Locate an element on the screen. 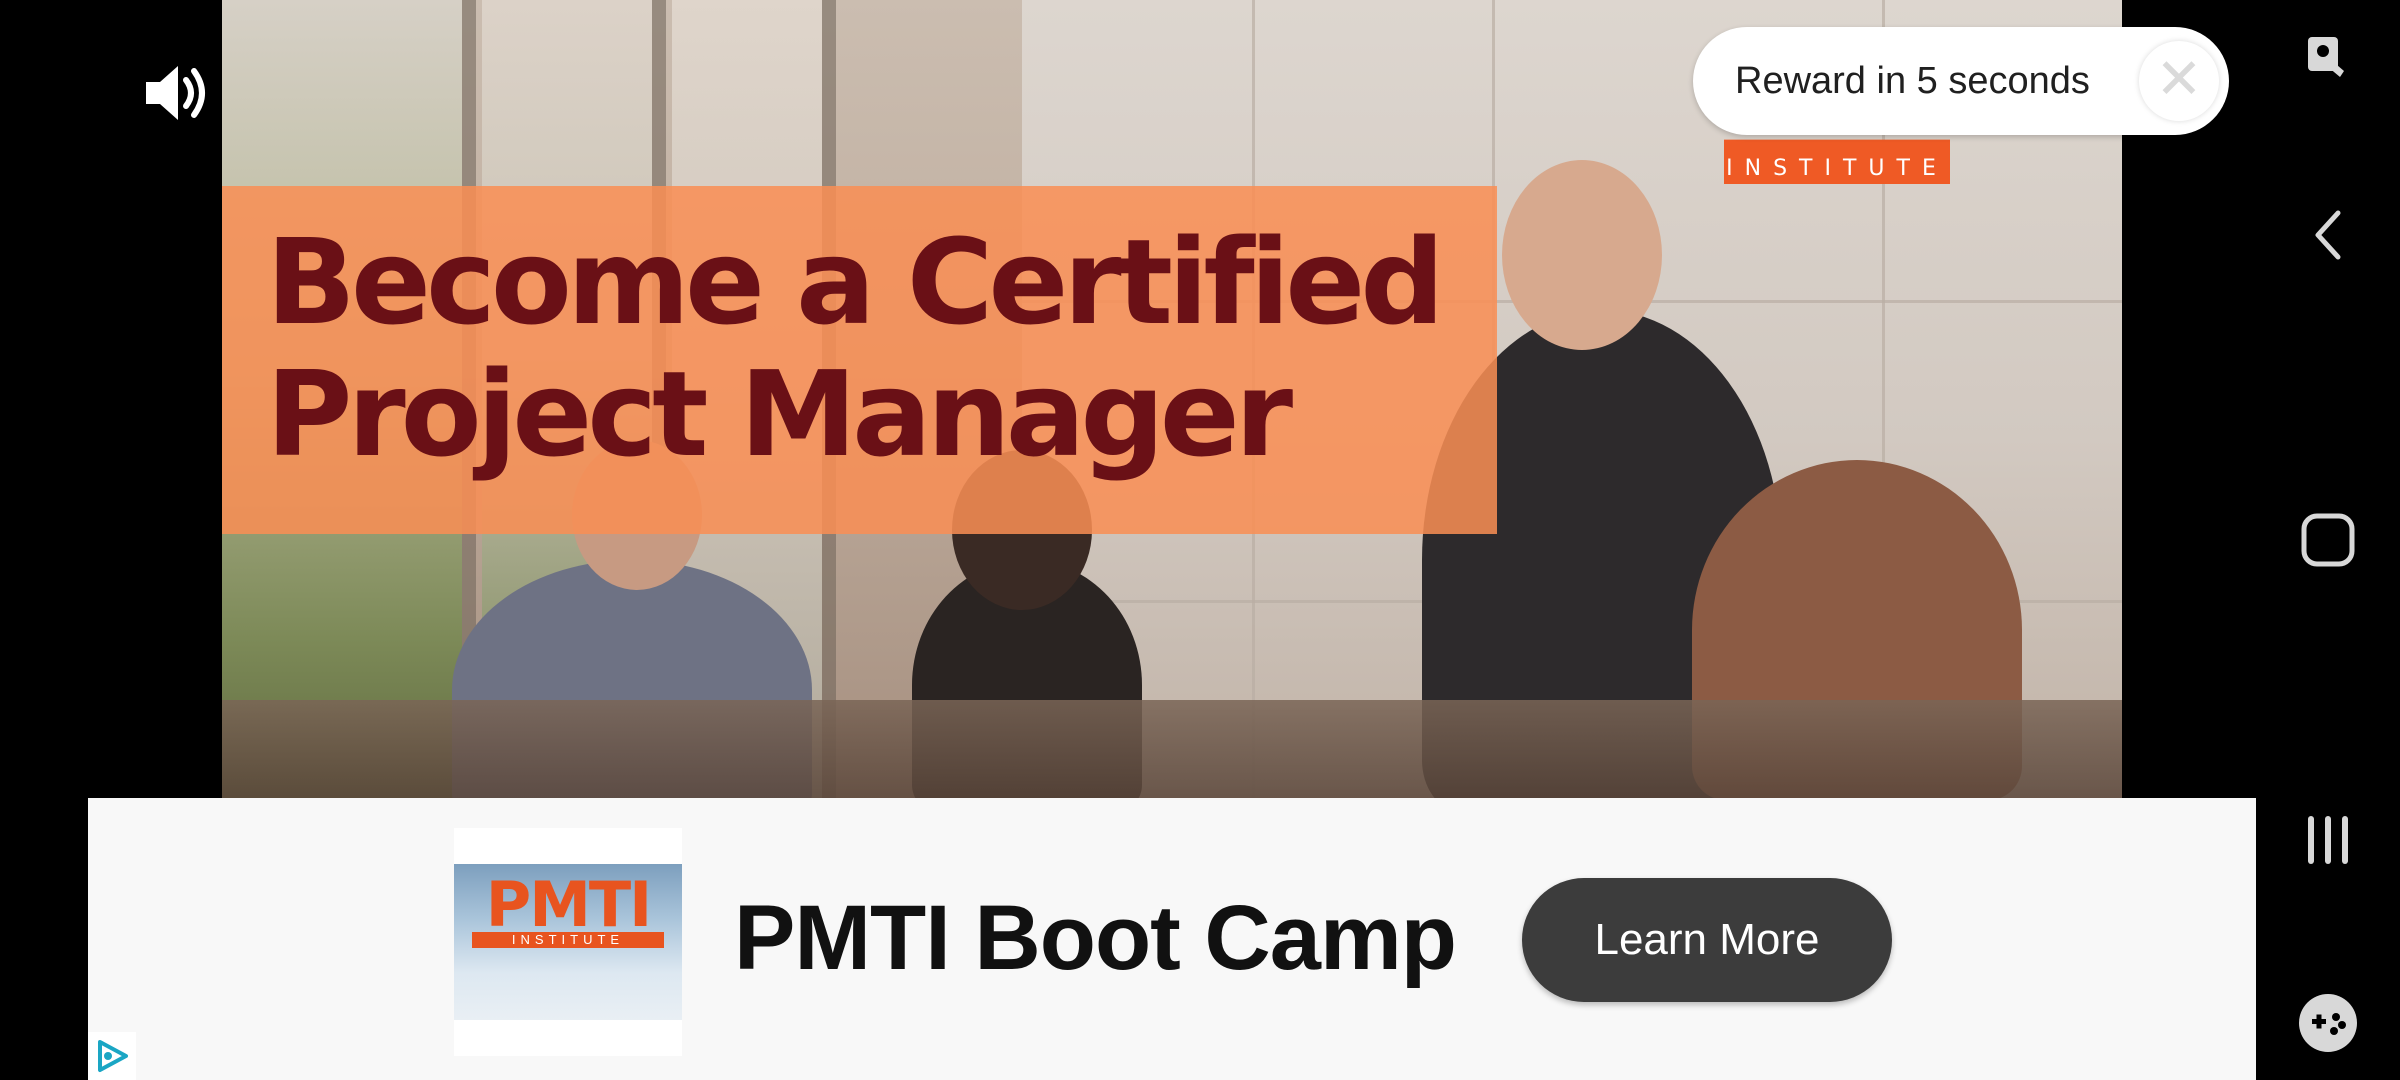 This screenshot has height=1080, width=2400. brand-logo-tagline: INSTITUTE is located at coordinates (1837, 169).